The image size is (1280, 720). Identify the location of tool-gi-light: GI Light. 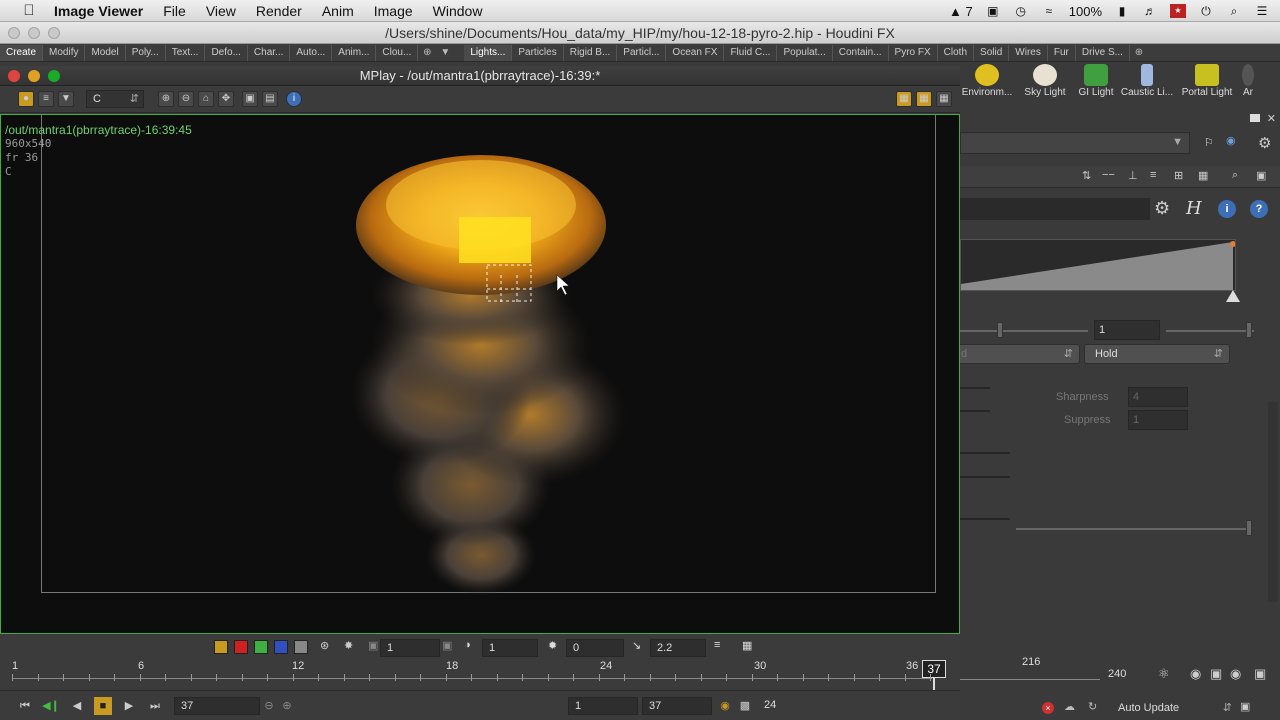
(1096, 82).